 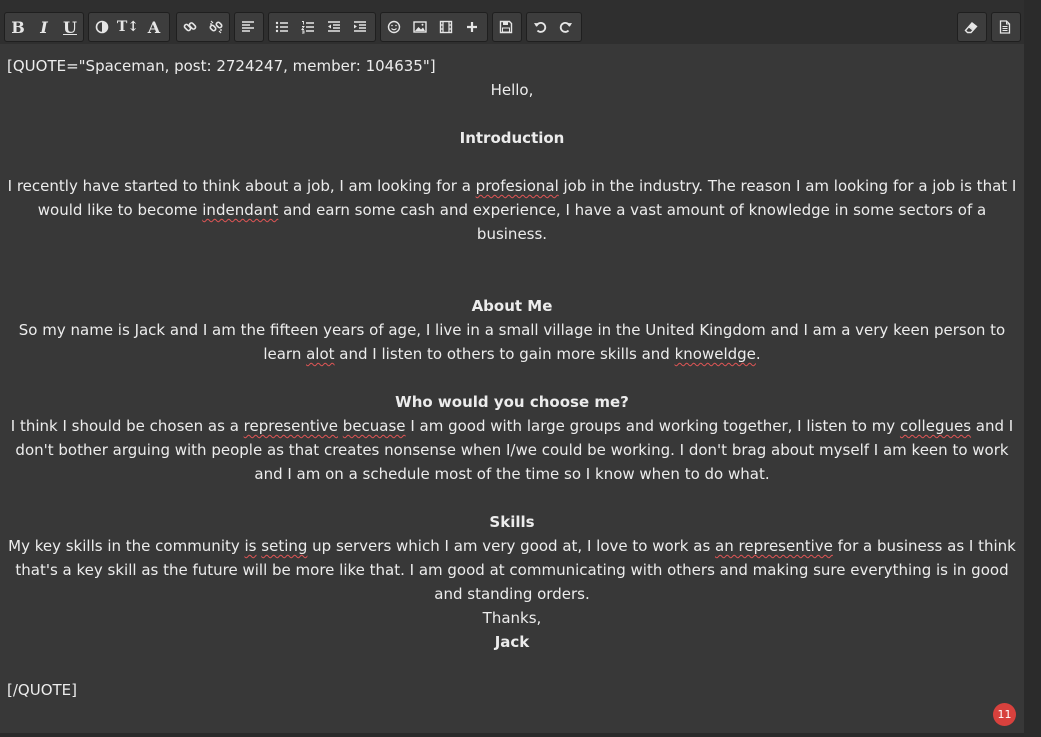 What do you see at coordinates (715, 354) in the screenshot?
I see `misspelled-word: knoweldge` at bounding box center [715, 354].